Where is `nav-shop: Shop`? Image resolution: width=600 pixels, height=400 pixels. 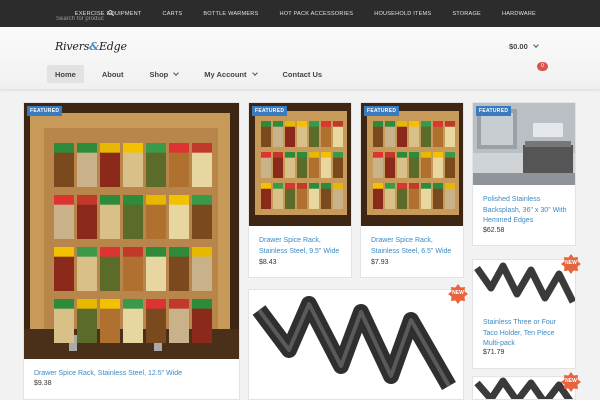
nav-shop: Shop is located at coordinates (164, 74).